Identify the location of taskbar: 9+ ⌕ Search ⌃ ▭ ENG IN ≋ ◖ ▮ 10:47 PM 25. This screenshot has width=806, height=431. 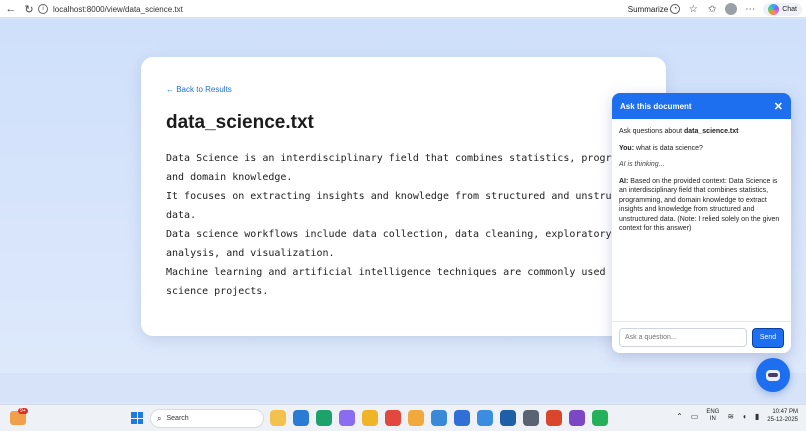
(403, 417).